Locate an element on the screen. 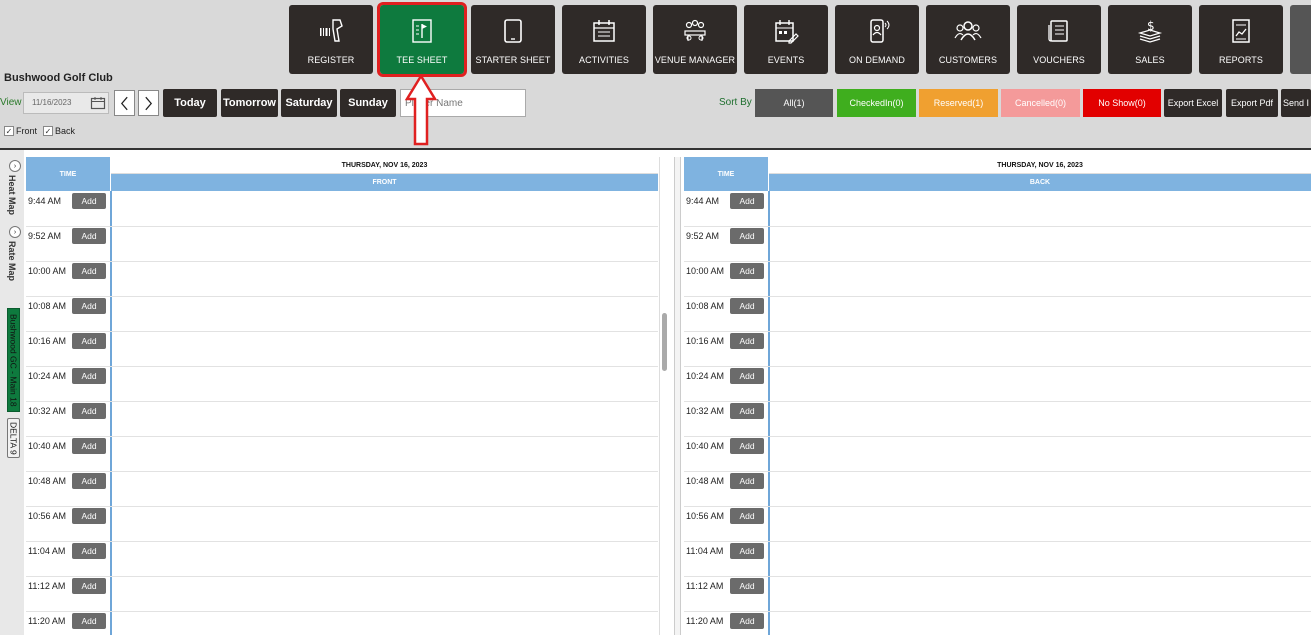  date-input: 11/16/2023 is located at coordinates (66, 103).